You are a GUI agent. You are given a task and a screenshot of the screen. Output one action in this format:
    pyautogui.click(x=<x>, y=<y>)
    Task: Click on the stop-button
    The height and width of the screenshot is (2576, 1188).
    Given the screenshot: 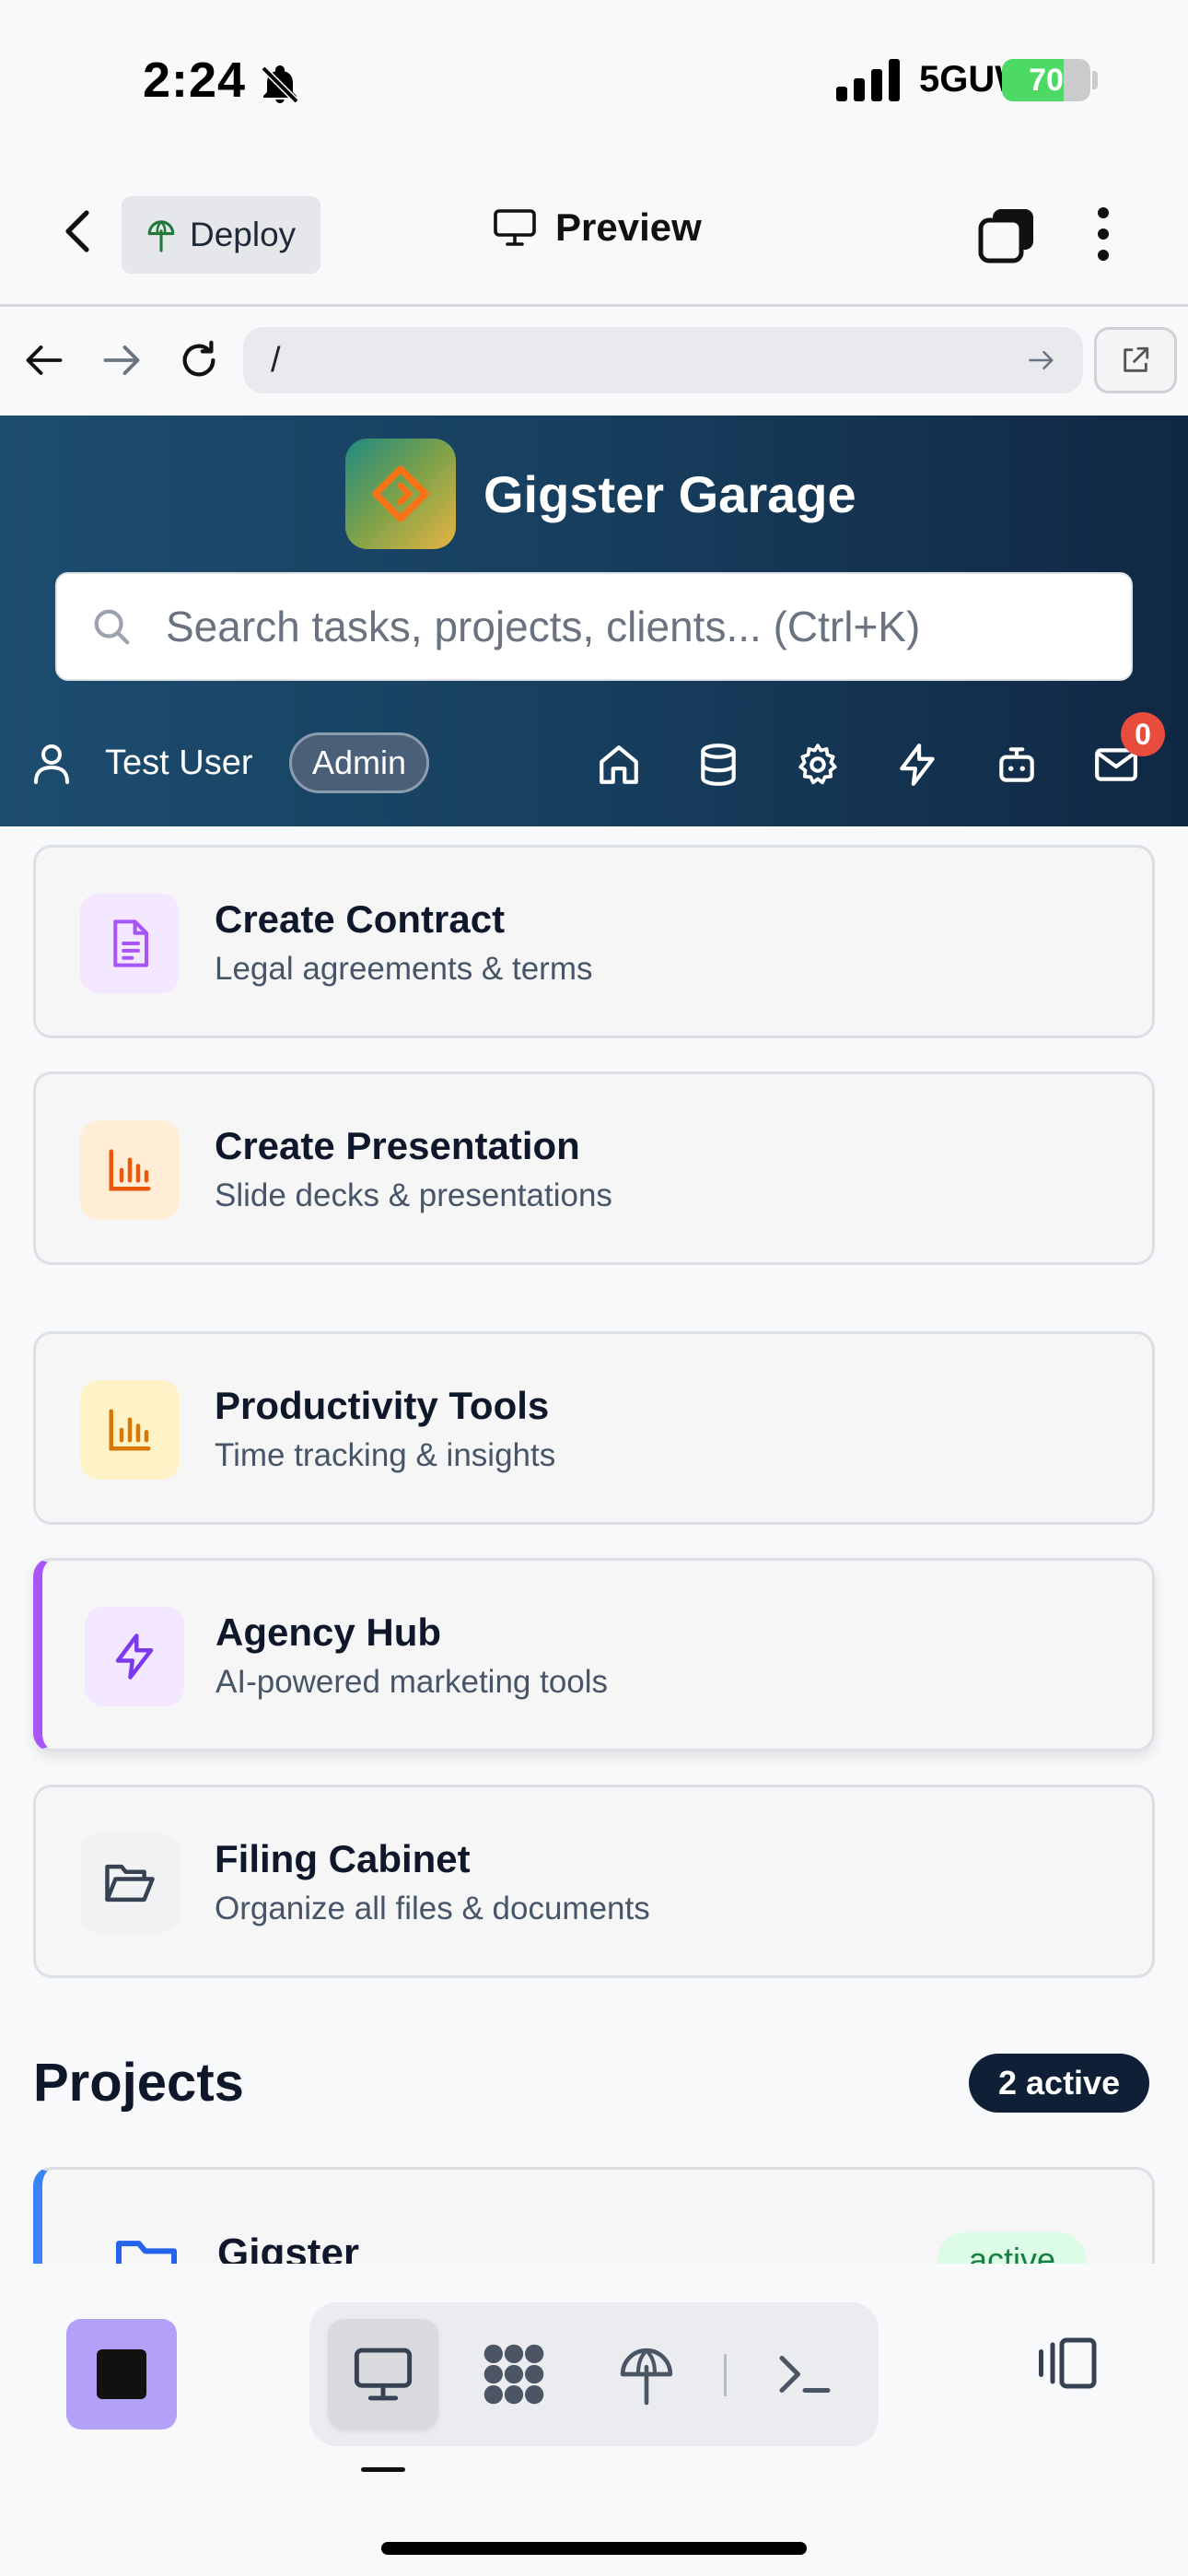 What is the action you would take?
    pyautogui.click(x=121, y=2374)
    